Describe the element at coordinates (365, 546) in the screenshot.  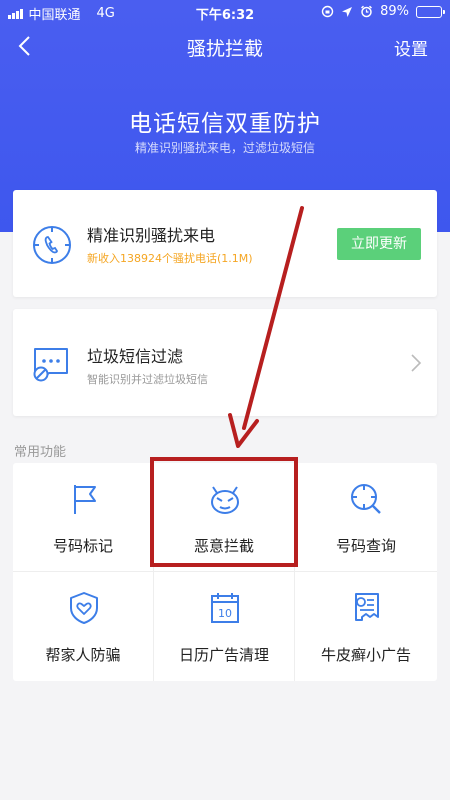
I see `feature-label: 号码查询` at that location.